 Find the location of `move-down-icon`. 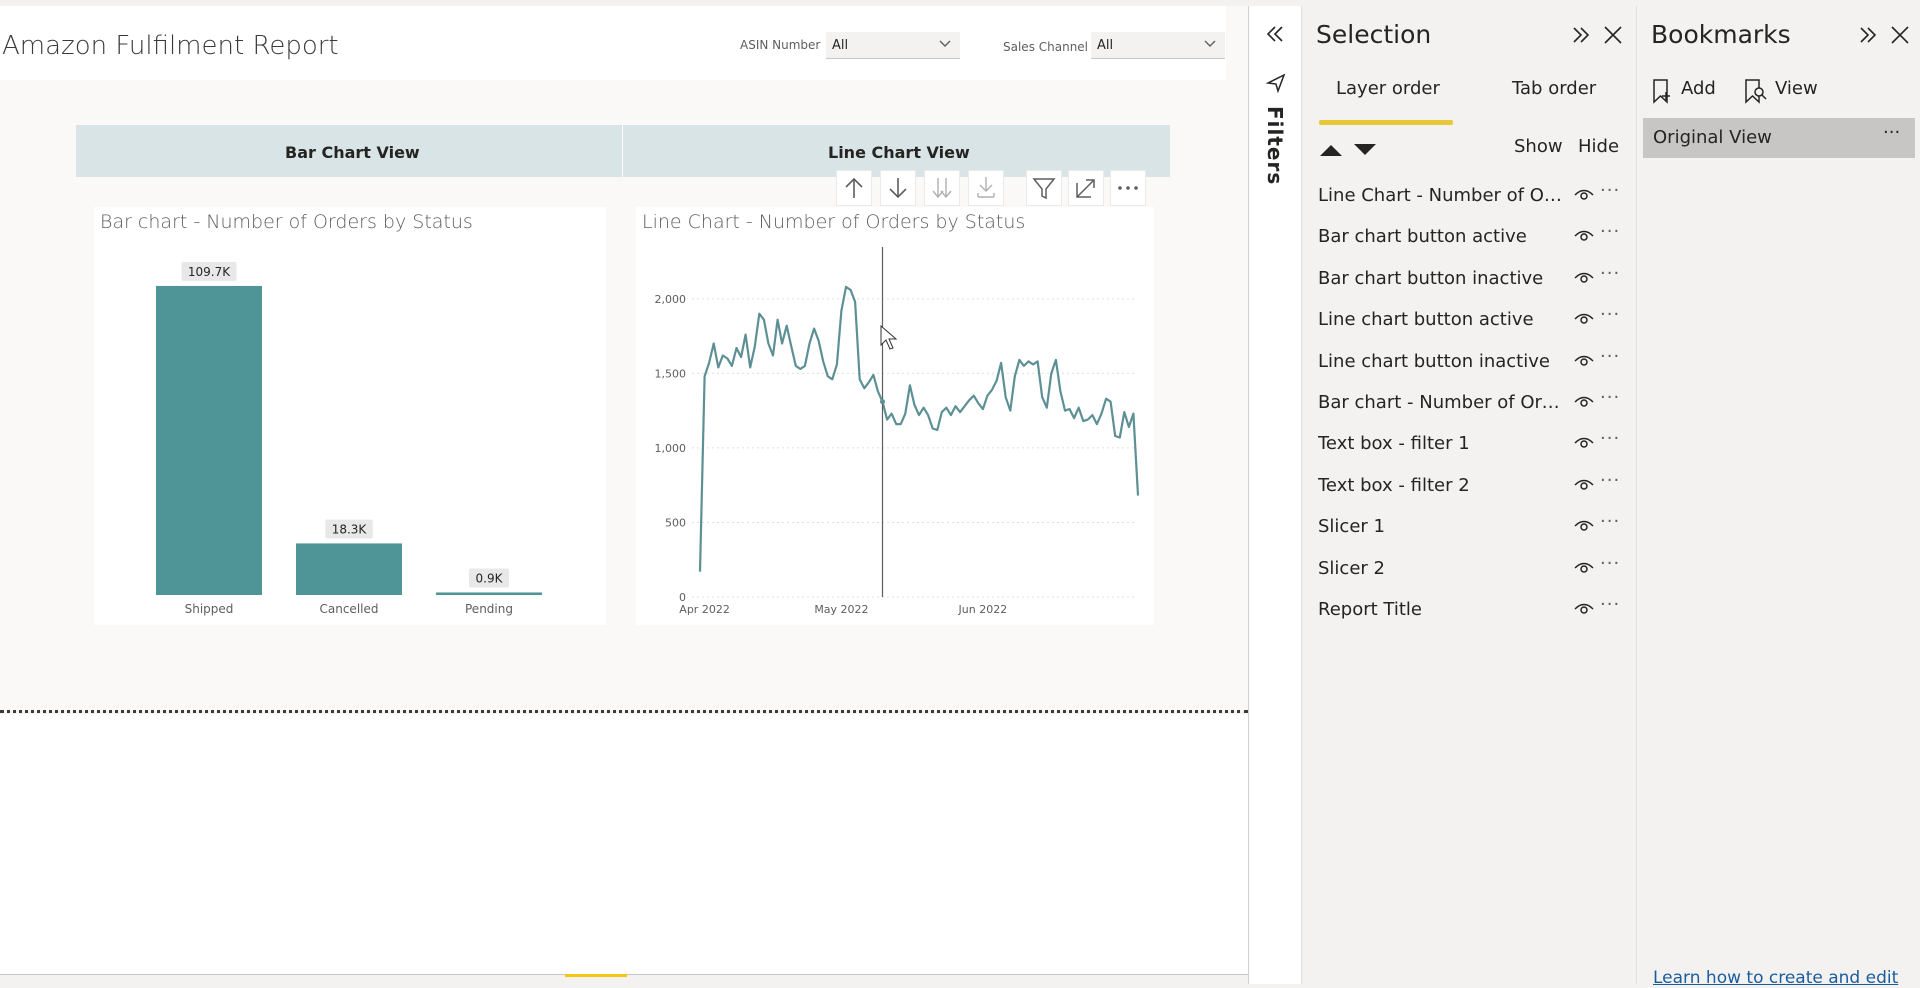

move-down-icon is located at coordinates (1365, 150).